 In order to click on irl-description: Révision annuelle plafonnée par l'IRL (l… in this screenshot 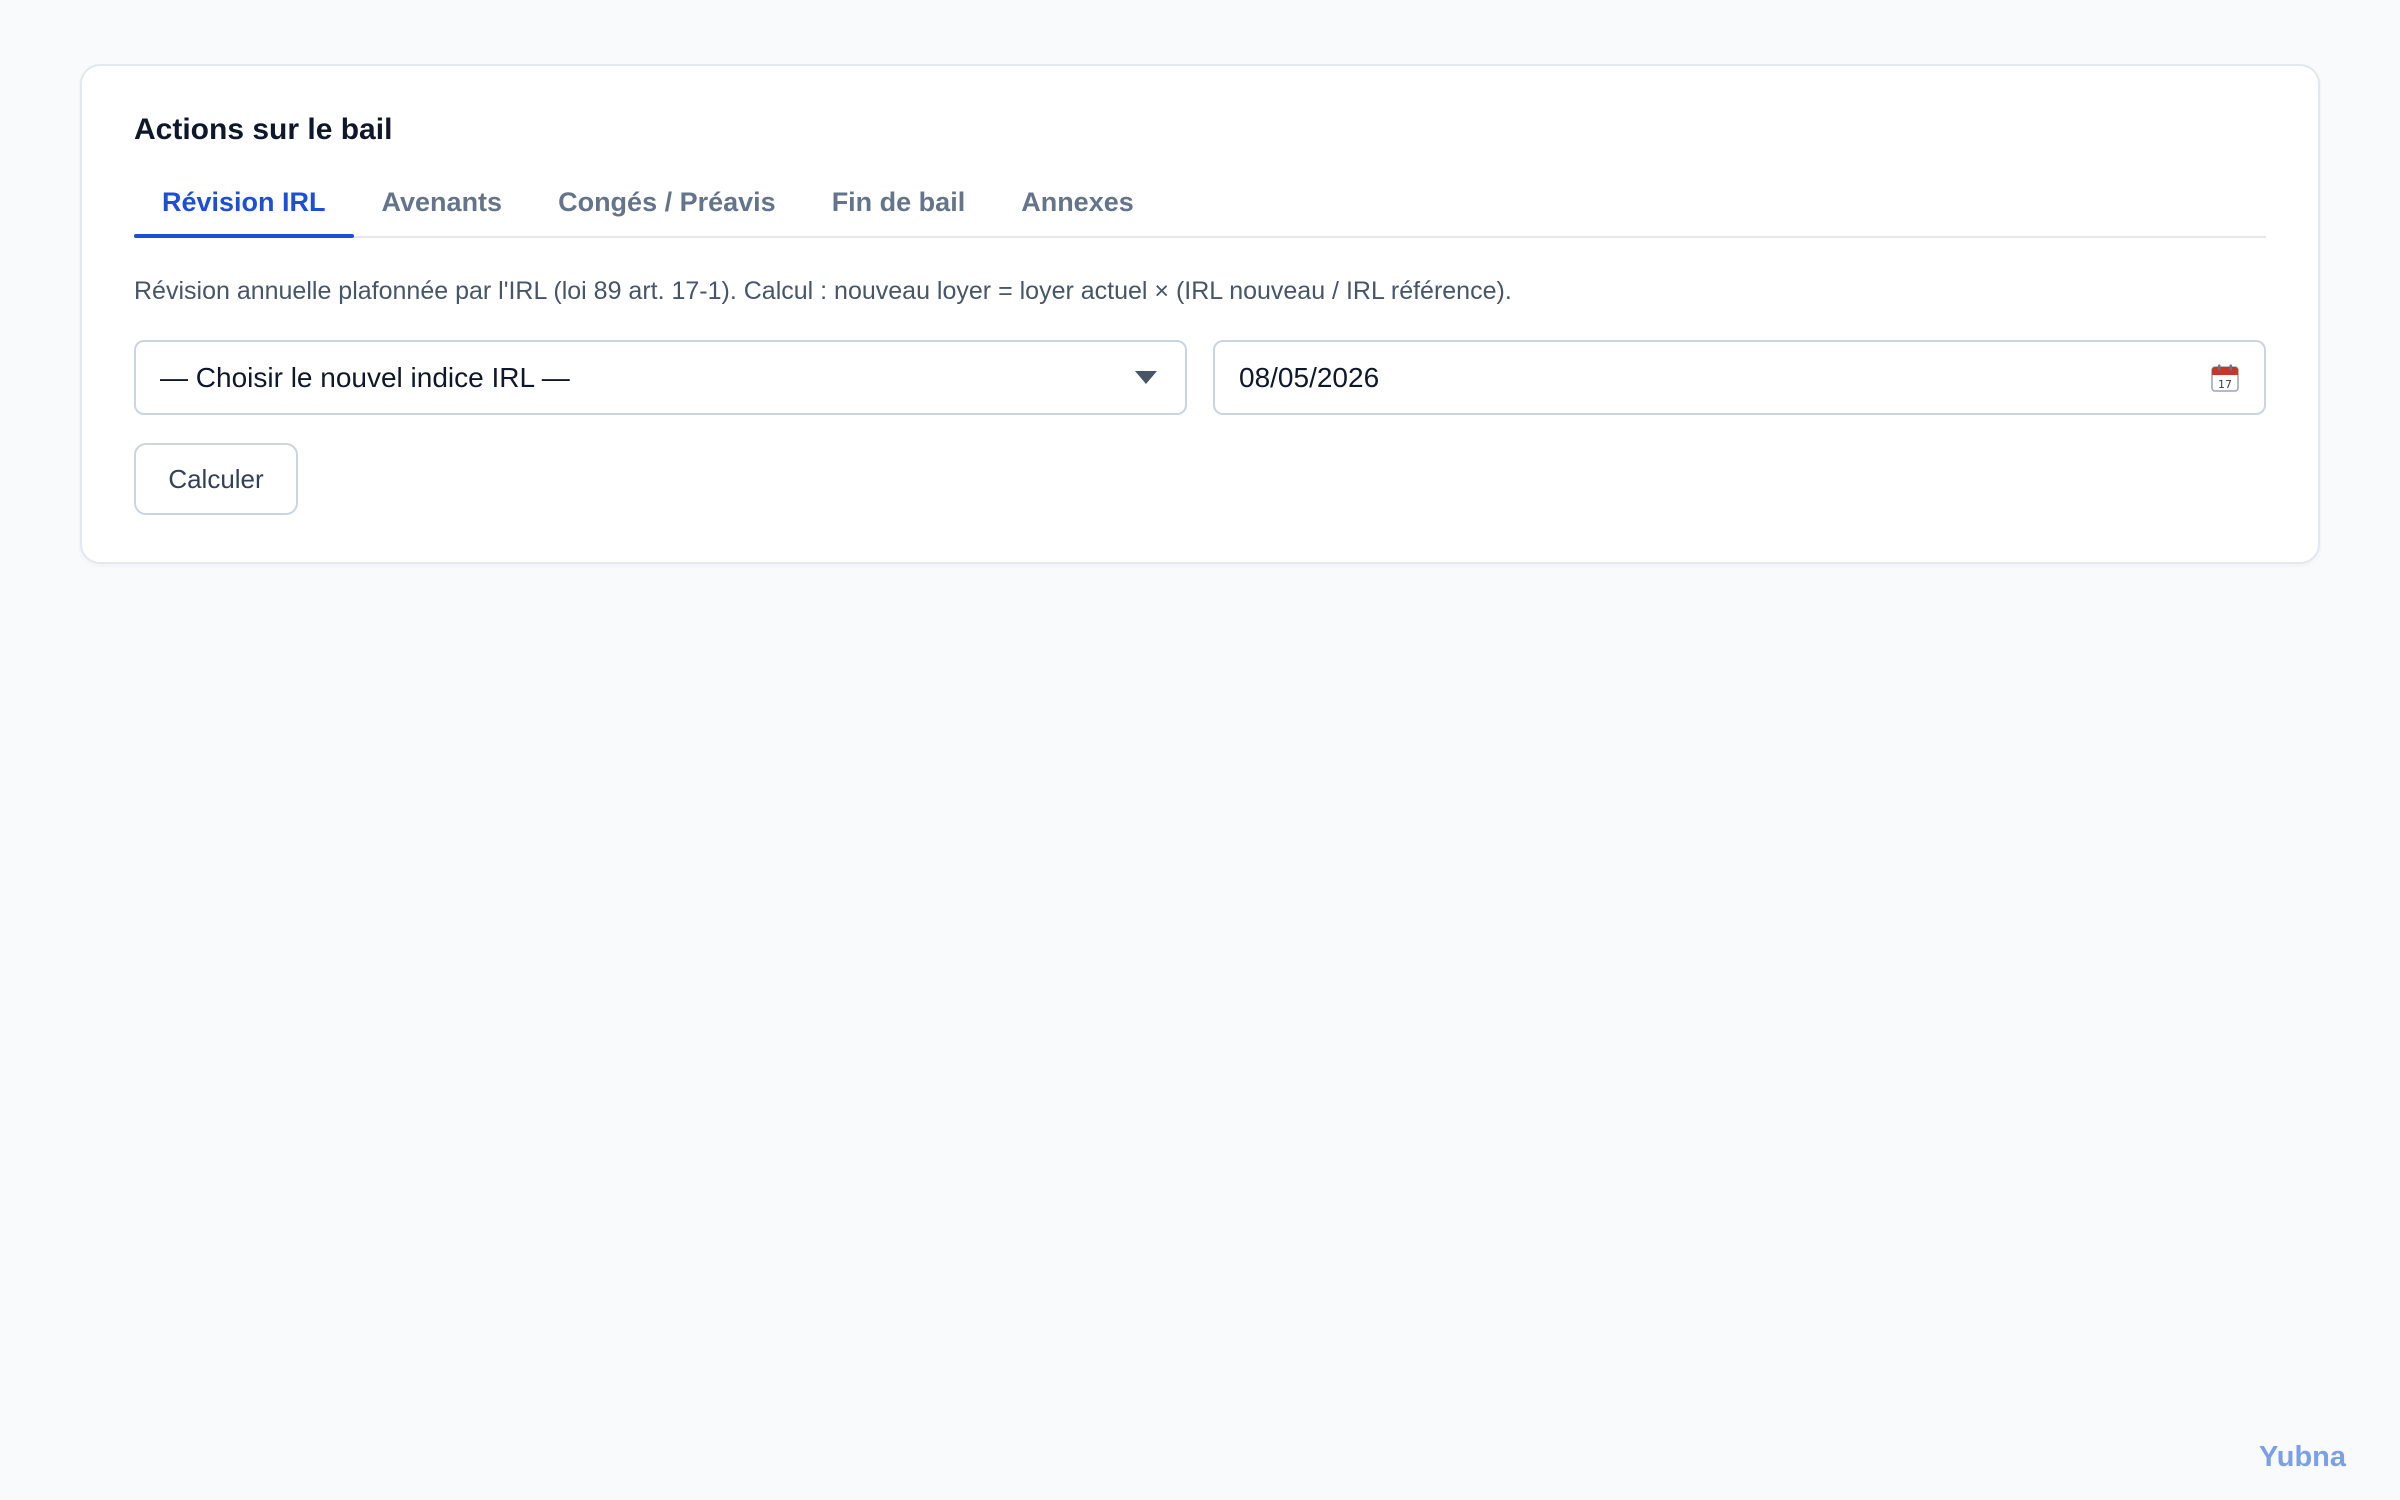, I will do `click(823, 291)`.